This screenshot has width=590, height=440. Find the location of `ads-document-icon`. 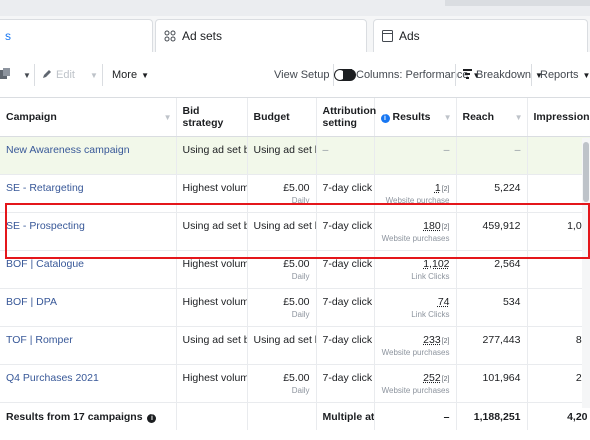

ads-document-icon is located at coordinates (387, 36).